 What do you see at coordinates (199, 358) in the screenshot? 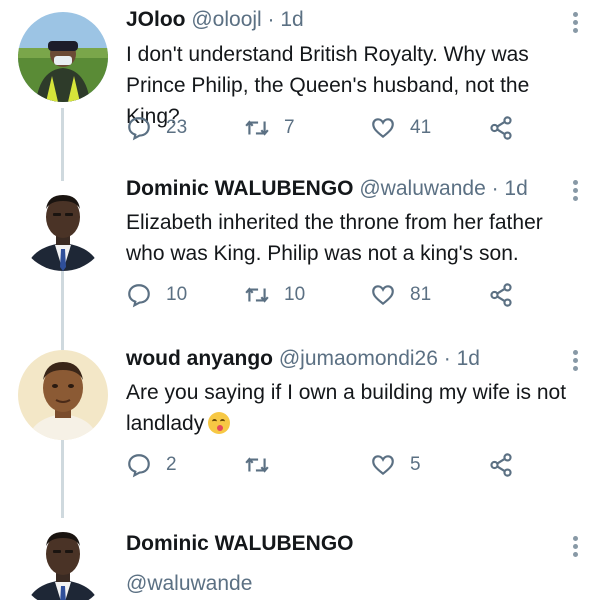
I see `author-name: woud anyango` at bounding box center [199, 358].